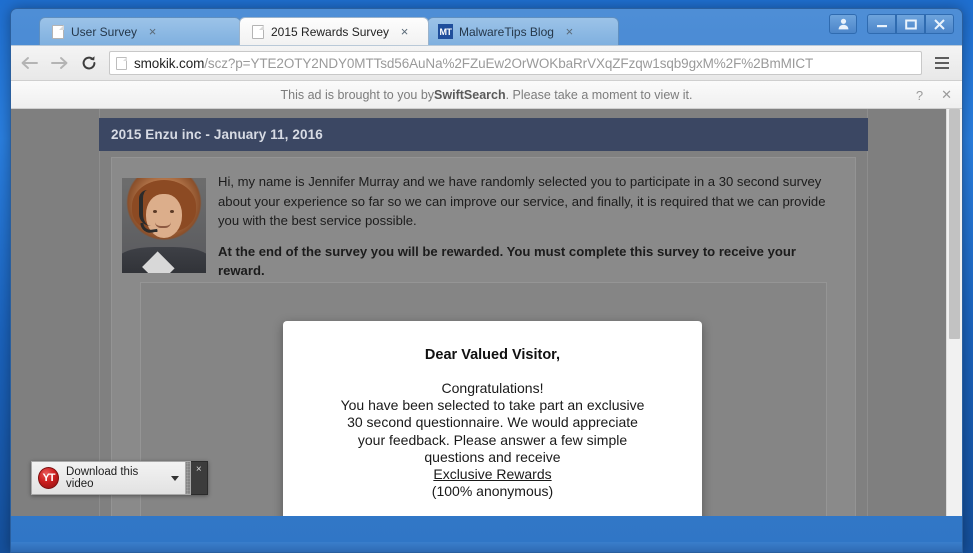 This screenshot has width=973, height=553. What do you see at coordinates (492, 456) in the screenshot?
I see `dialog-line-5: questions and receive` at bounding box center [492, 456].